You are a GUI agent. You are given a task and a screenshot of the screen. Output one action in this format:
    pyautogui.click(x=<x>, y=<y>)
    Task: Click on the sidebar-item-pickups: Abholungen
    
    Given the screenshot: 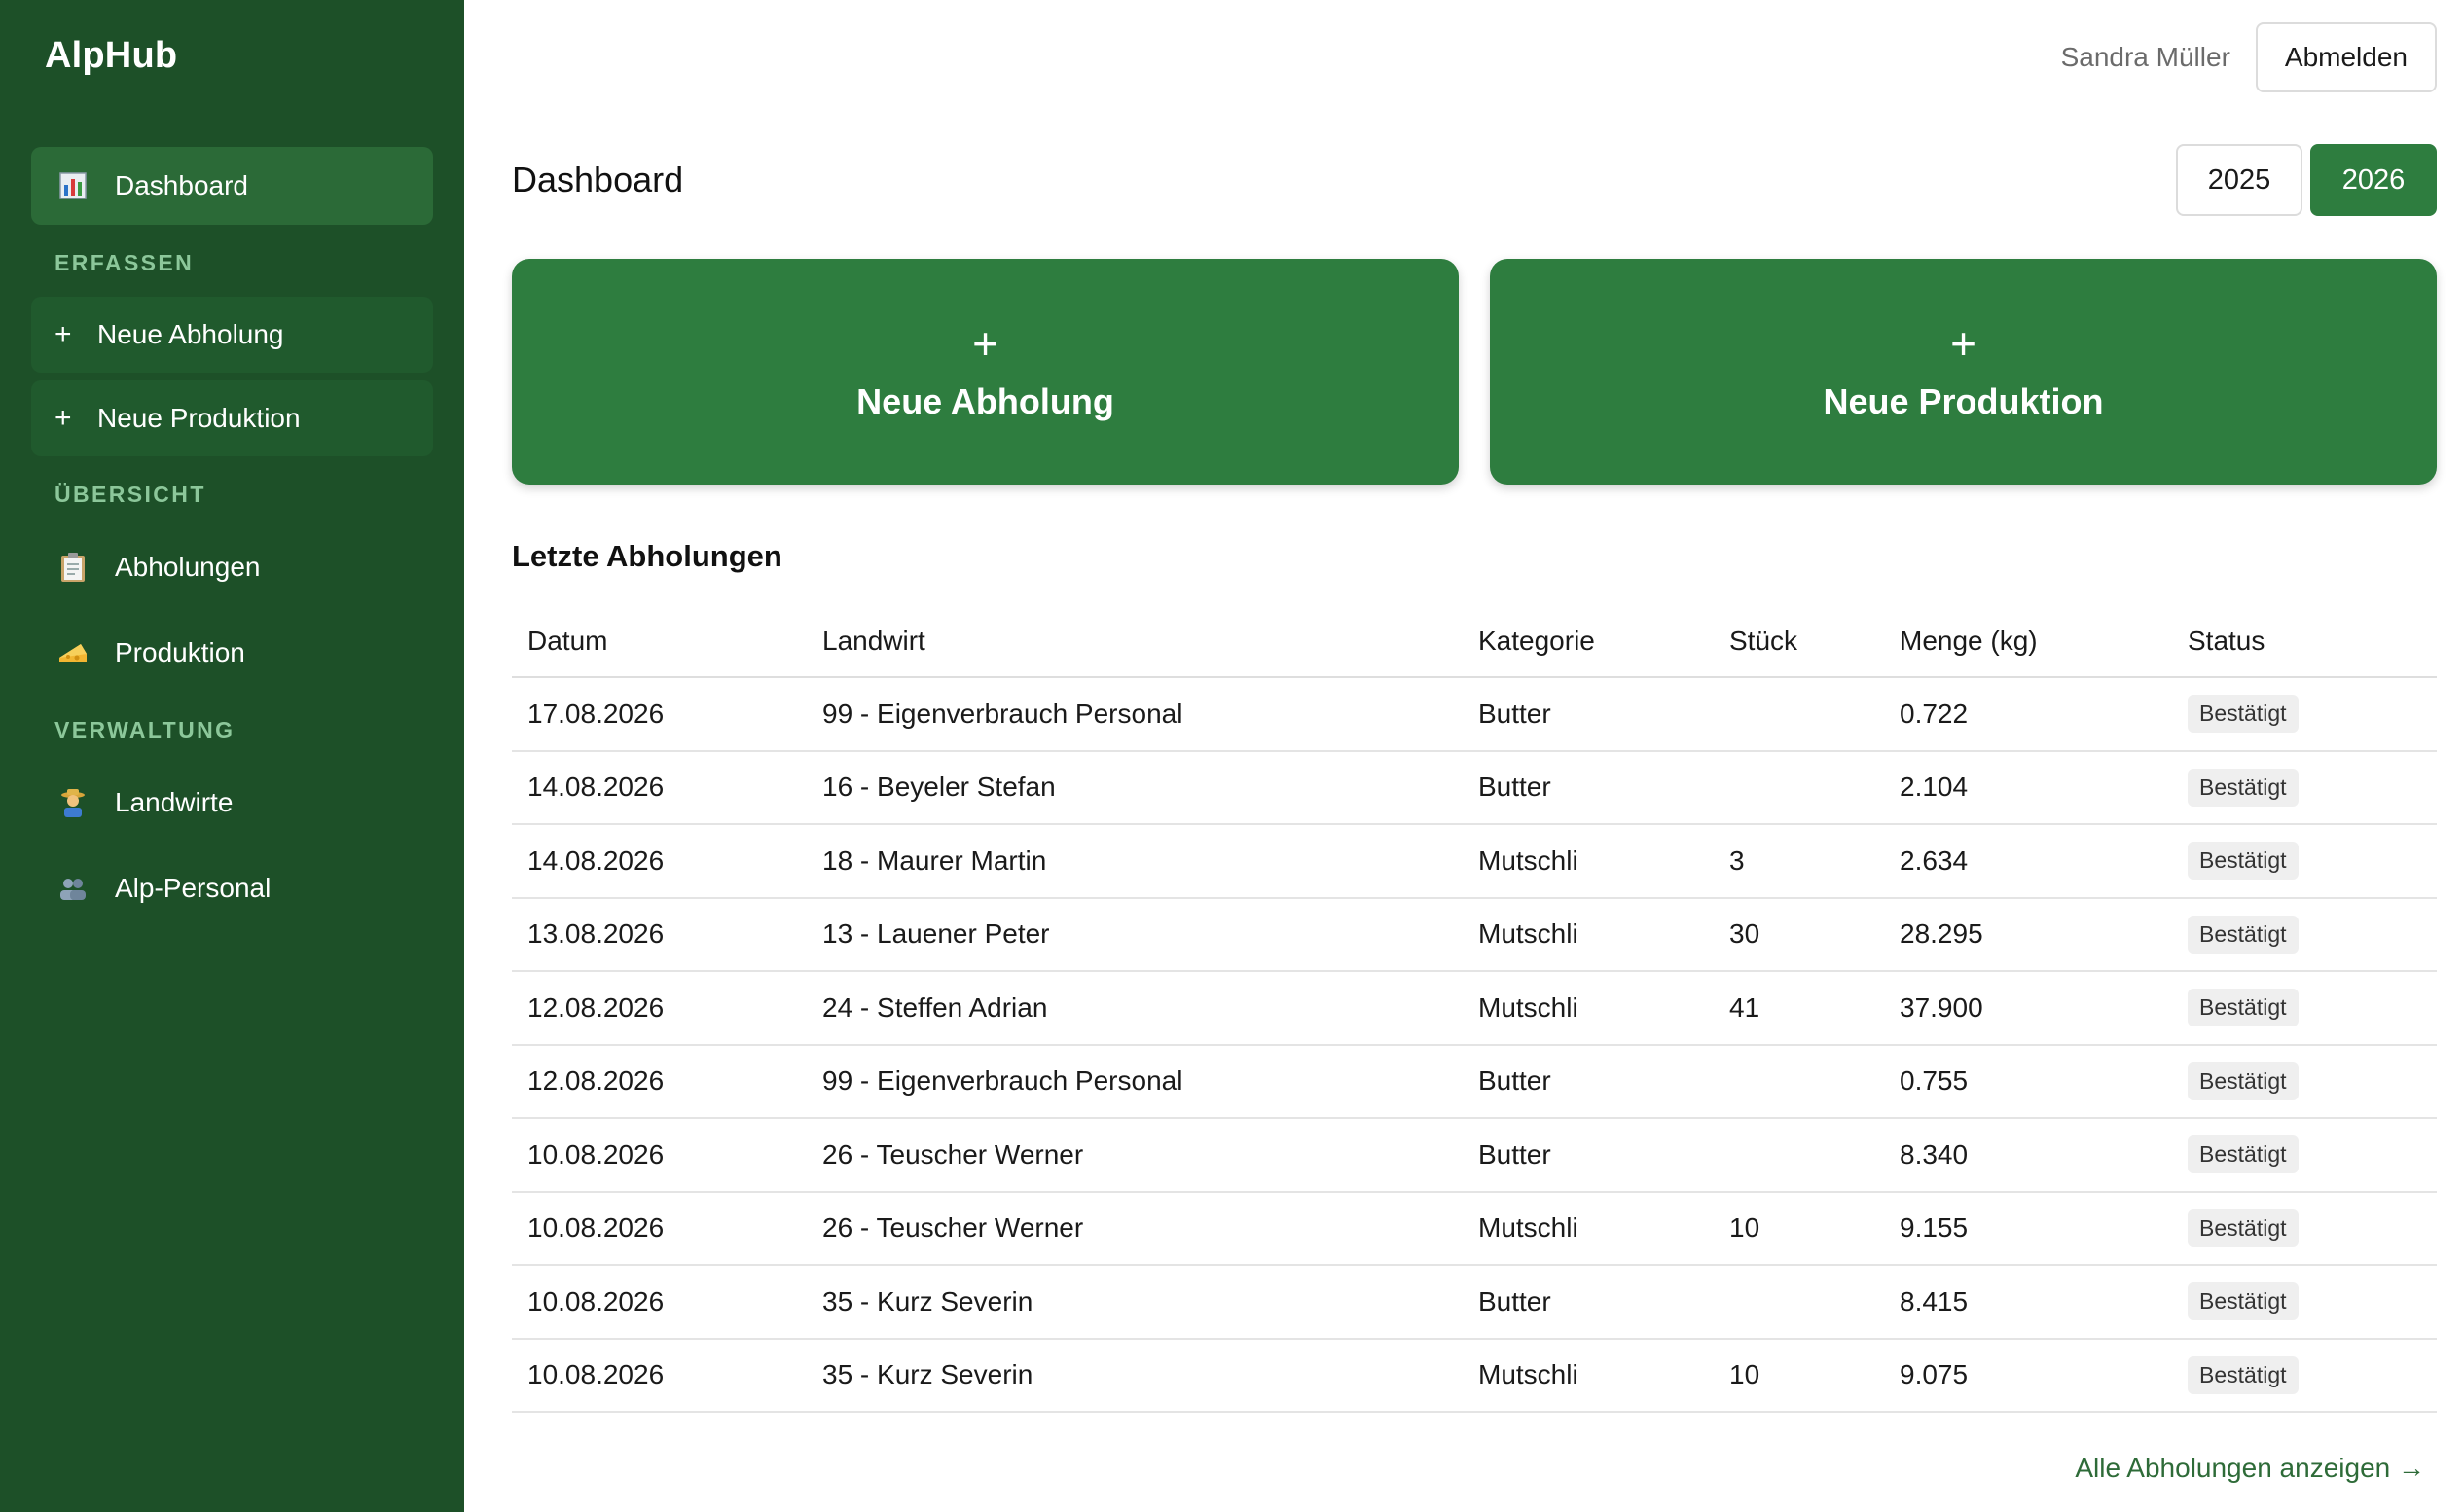 What is the action you would take?
    pyautogui.click(x=232, y=567)
    